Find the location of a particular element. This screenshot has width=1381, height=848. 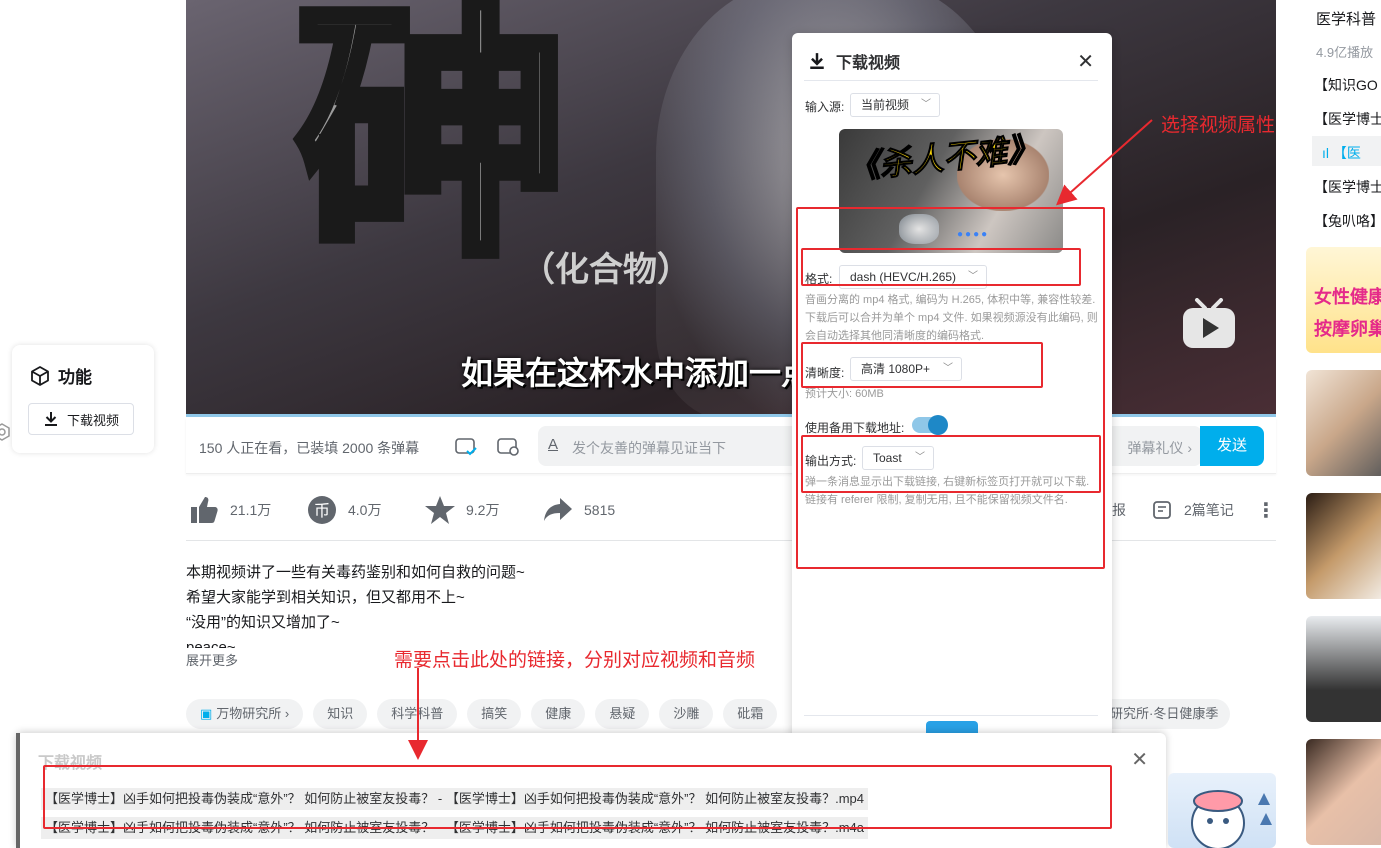

annotation-text-select: 选择视频属性 is located at coordinates (1218, 125).